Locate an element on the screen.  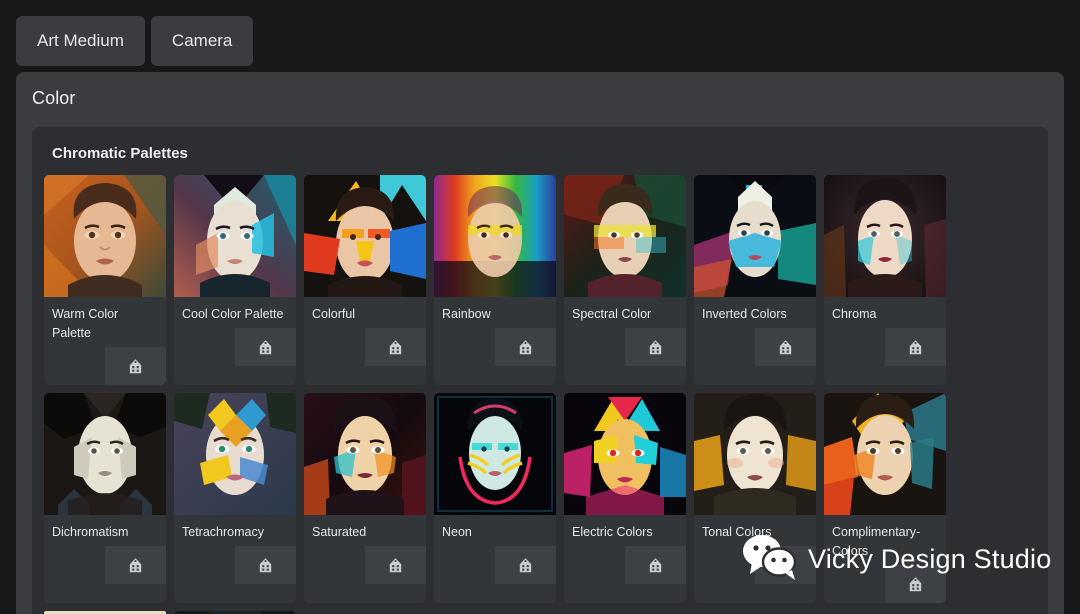
palette-card: Electric Colors is located at coordinates (625, 498).